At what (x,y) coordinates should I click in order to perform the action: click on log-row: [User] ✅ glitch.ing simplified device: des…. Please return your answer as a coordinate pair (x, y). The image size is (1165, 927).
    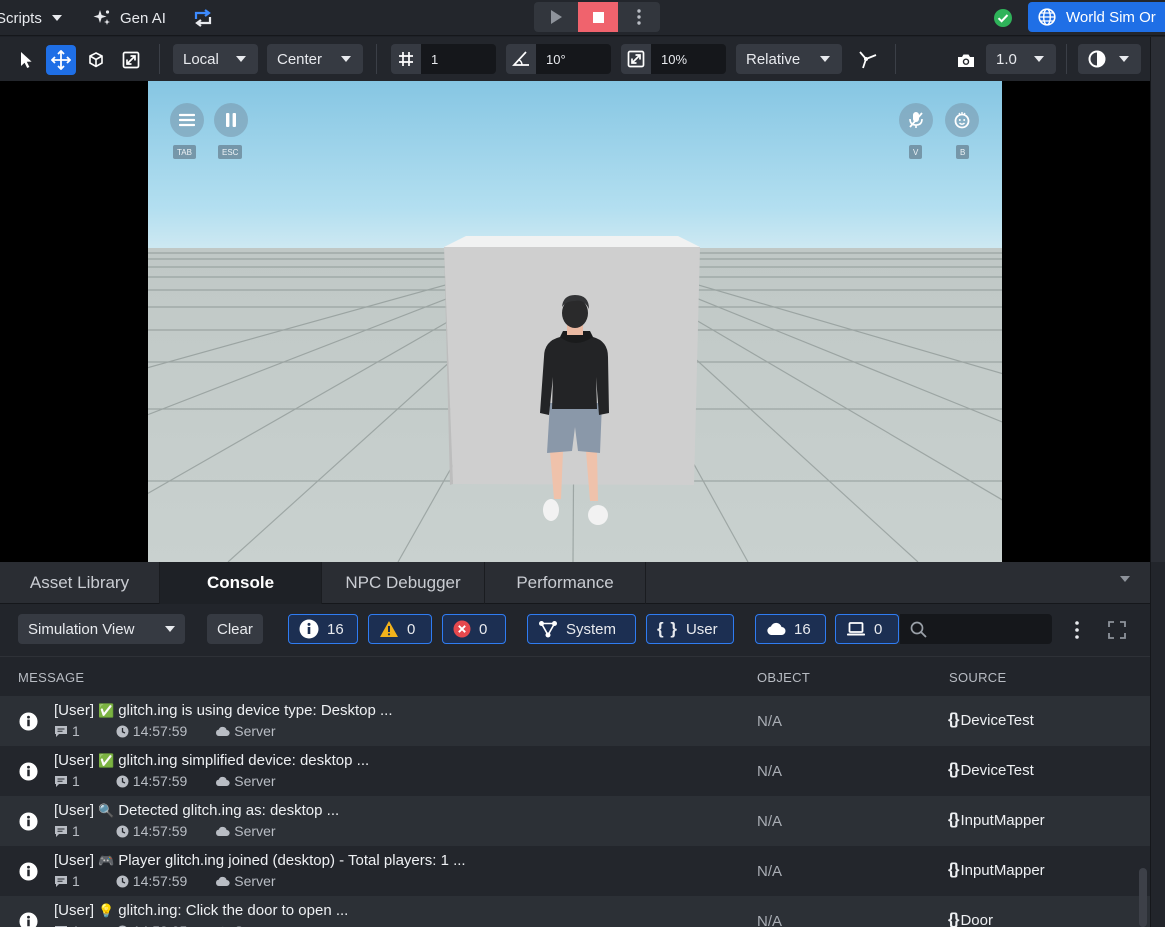
    Looking at the image, I should click on (575, 771).